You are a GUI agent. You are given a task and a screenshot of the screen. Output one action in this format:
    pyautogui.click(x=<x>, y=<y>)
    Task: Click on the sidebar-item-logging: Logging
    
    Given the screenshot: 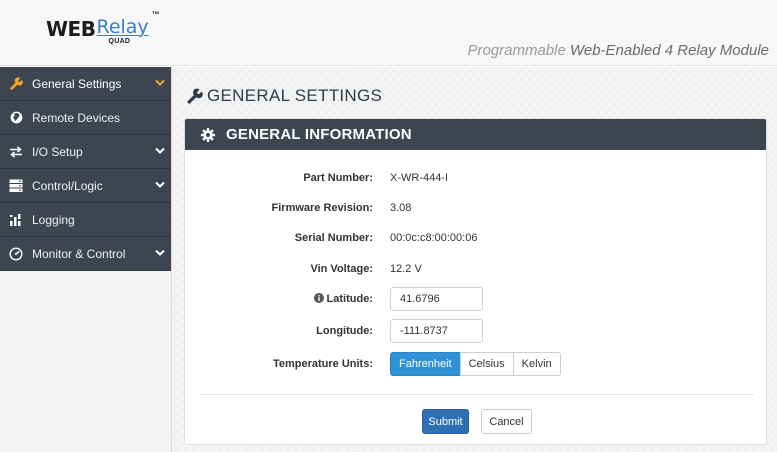 What is the action you would take?
    pyautogui.click(x=85, y=220)
    